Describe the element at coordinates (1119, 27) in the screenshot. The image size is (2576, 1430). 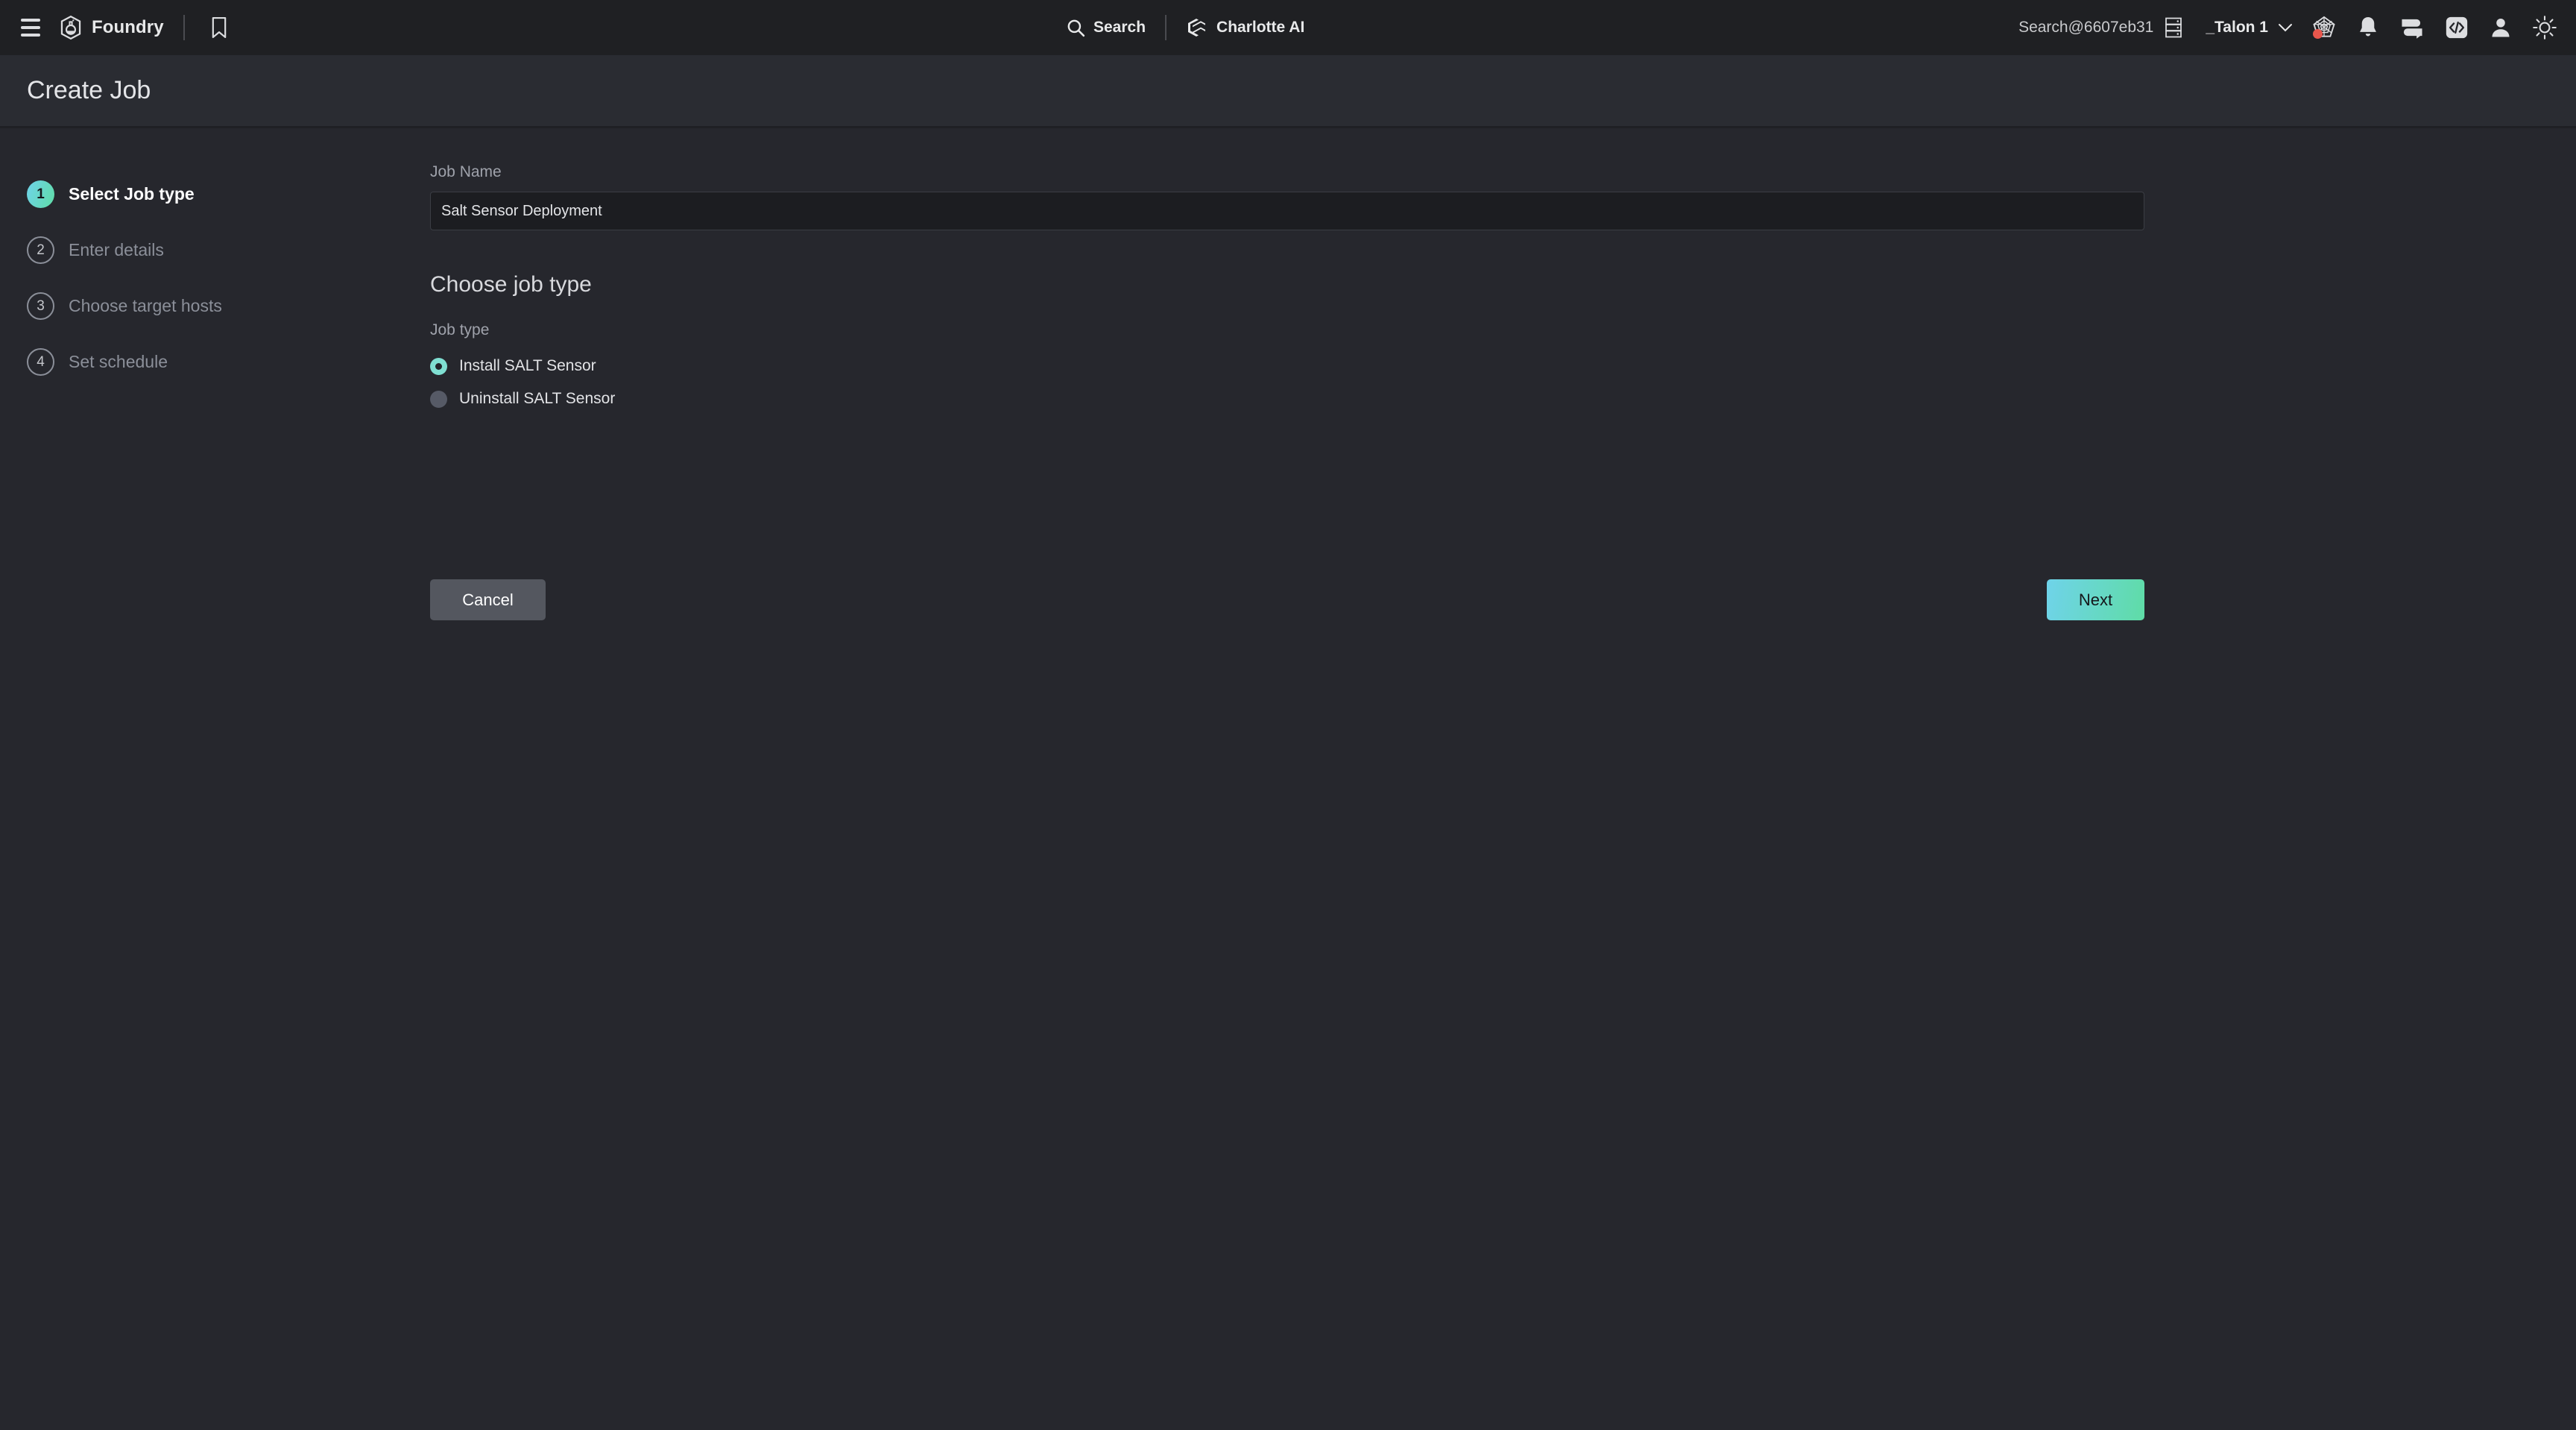
I see `search-label: Search` at that location.